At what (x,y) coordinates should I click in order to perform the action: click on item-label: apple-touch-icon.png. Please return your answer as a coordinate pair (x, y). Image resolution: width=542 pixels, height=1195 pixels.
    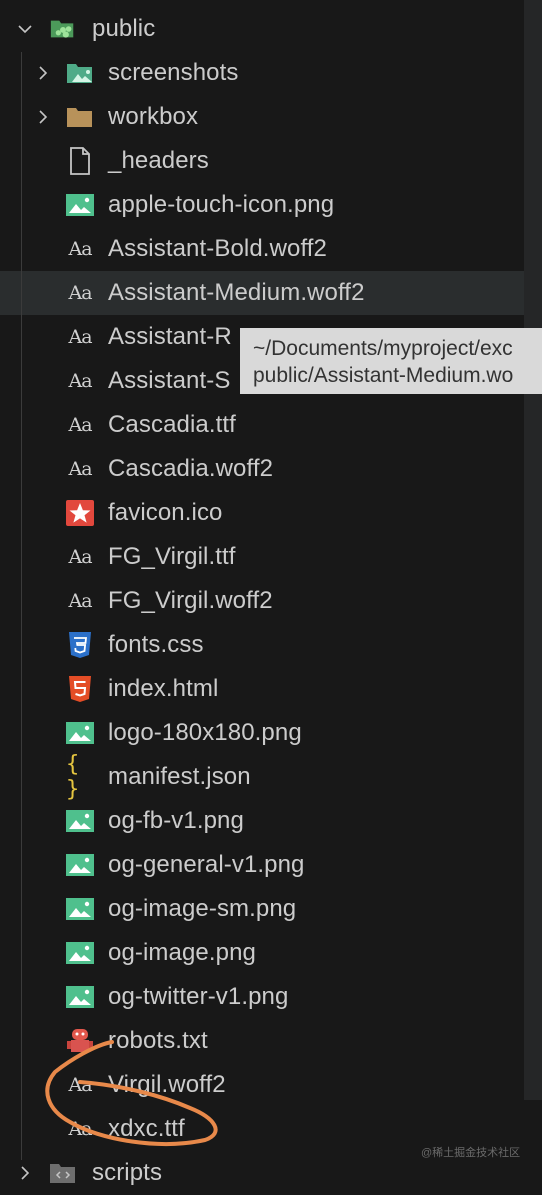
    Looking at the image, I should click on (221, 204).